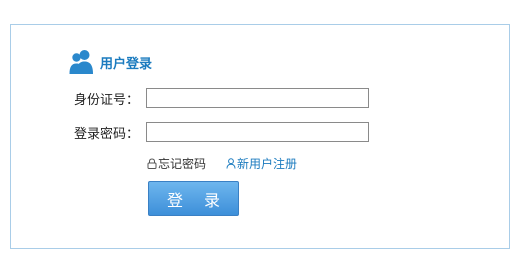  I want to click on id-number-input, so click(257, 98).